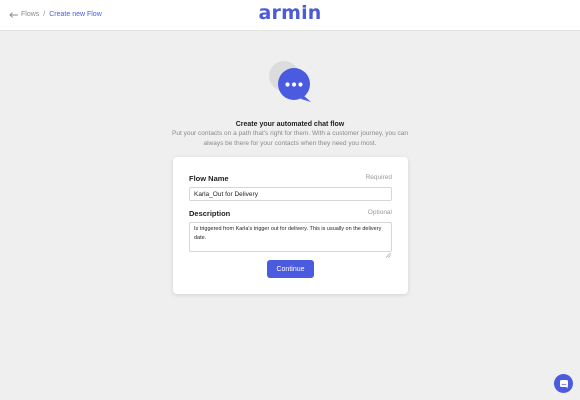  I want to click on flow-name-input, so click(290, 194).